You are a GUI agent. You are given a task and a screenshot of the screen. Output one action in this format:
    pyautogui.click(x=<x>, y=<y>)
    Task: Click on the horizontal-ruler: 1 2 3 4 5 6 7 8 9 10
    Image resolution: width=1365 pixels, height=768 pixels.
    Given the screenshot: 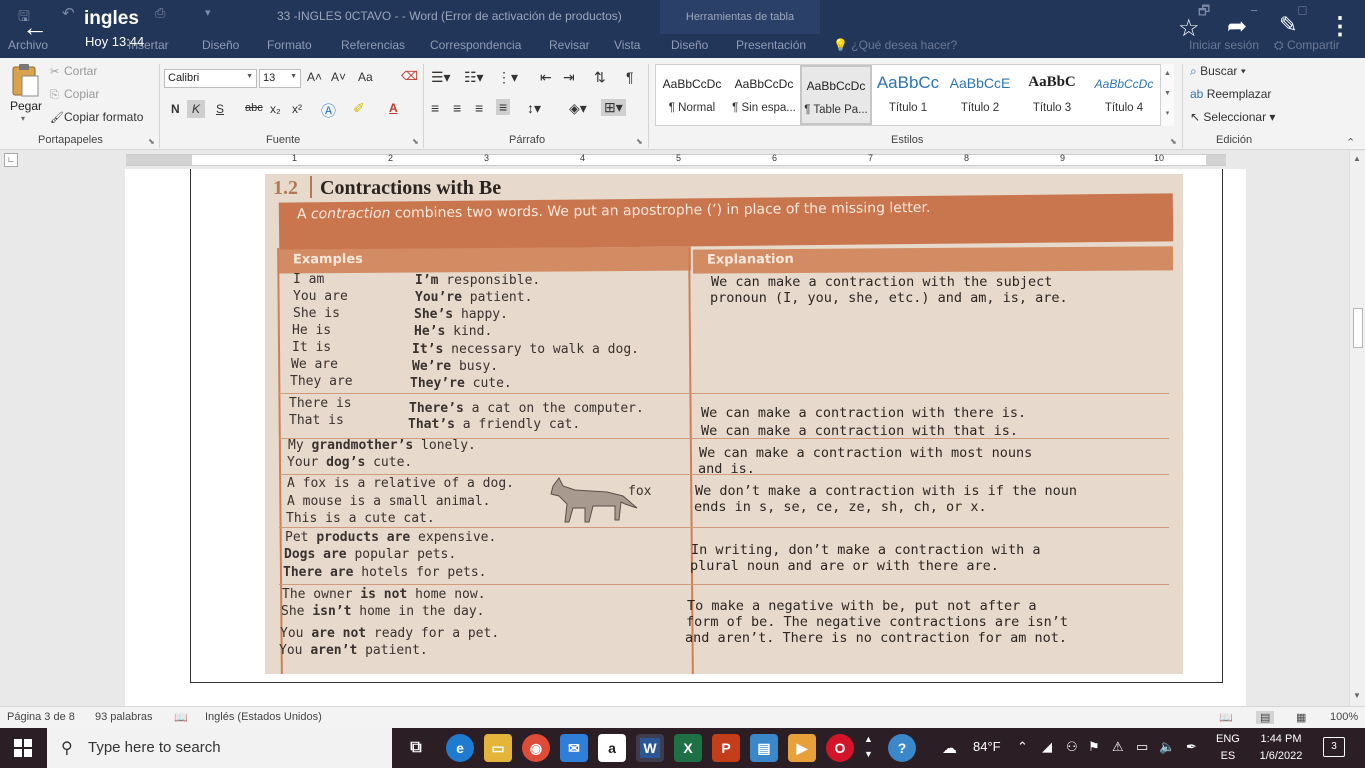 What is the action you would take?
    pyautogui.click(x=676, y=159)
    